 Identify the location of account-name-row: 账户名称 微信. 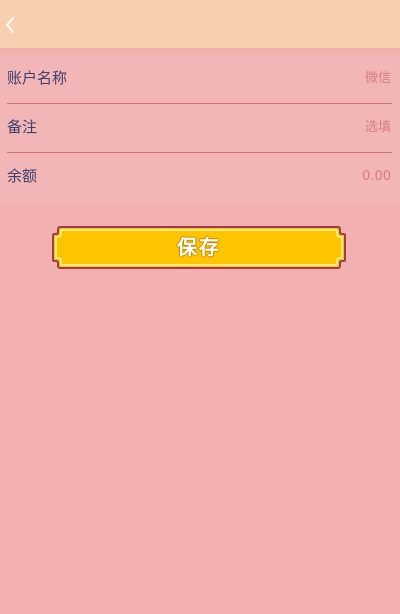
(200, 79).